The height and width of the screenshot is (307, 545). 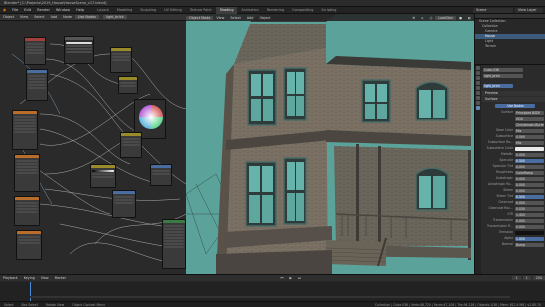 I want to click on menu-help: Help, so click(x=80, y=10).